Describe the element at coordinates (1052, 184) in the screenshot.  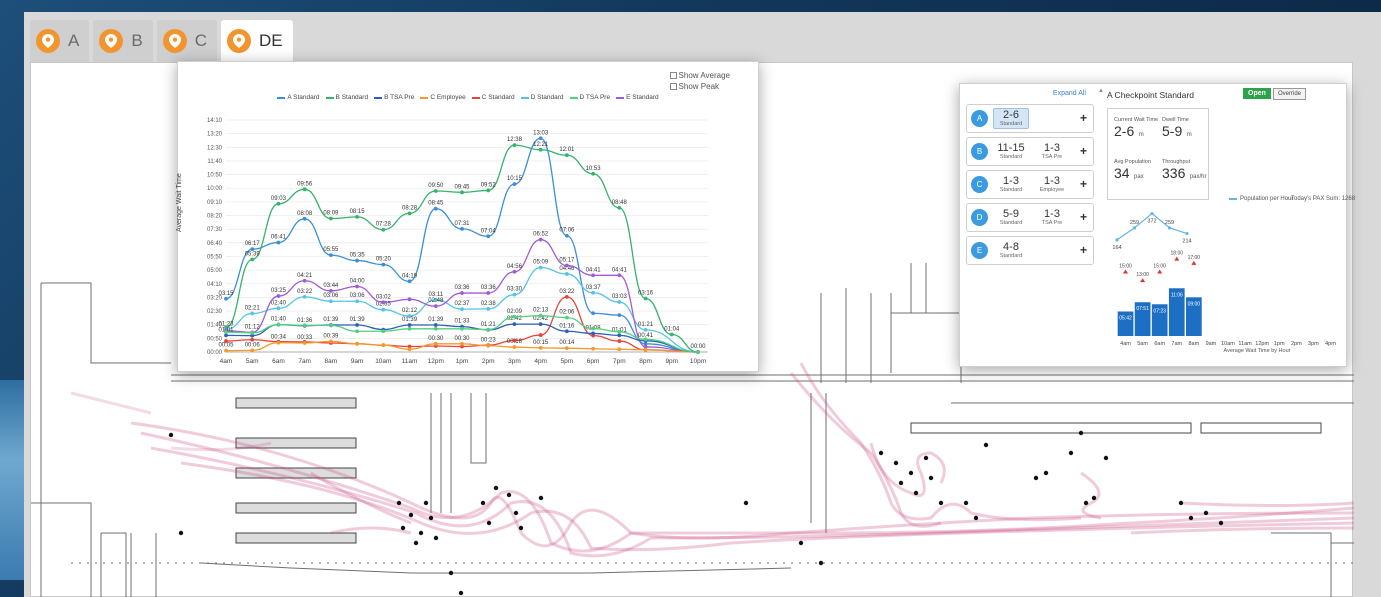
I see `lane-wait-cell: 1-3 Employee` at that location.